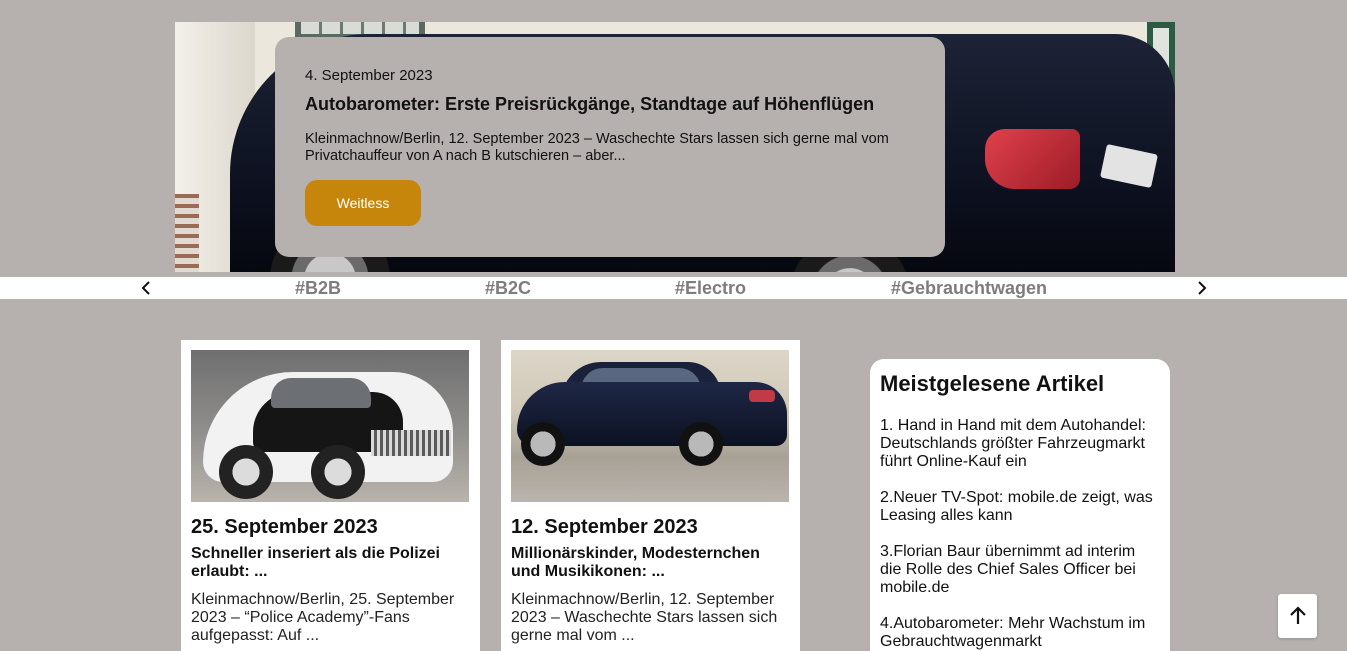  I want to click on tag-electro: #Electro, so click(710, 288).